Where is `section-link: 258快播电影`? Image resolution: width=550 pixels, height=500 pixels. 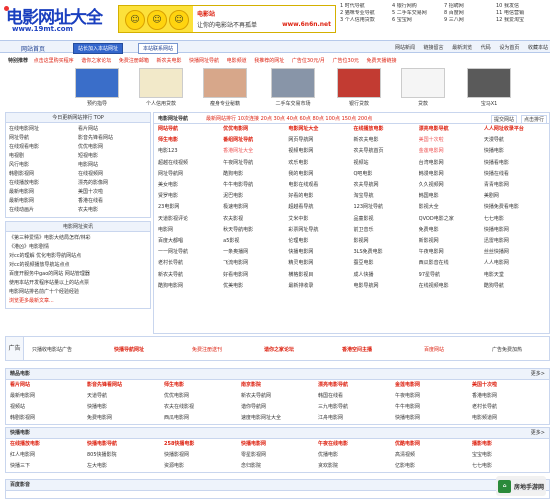
section-link: 258快播电影 is located at coordinates (202, 444).